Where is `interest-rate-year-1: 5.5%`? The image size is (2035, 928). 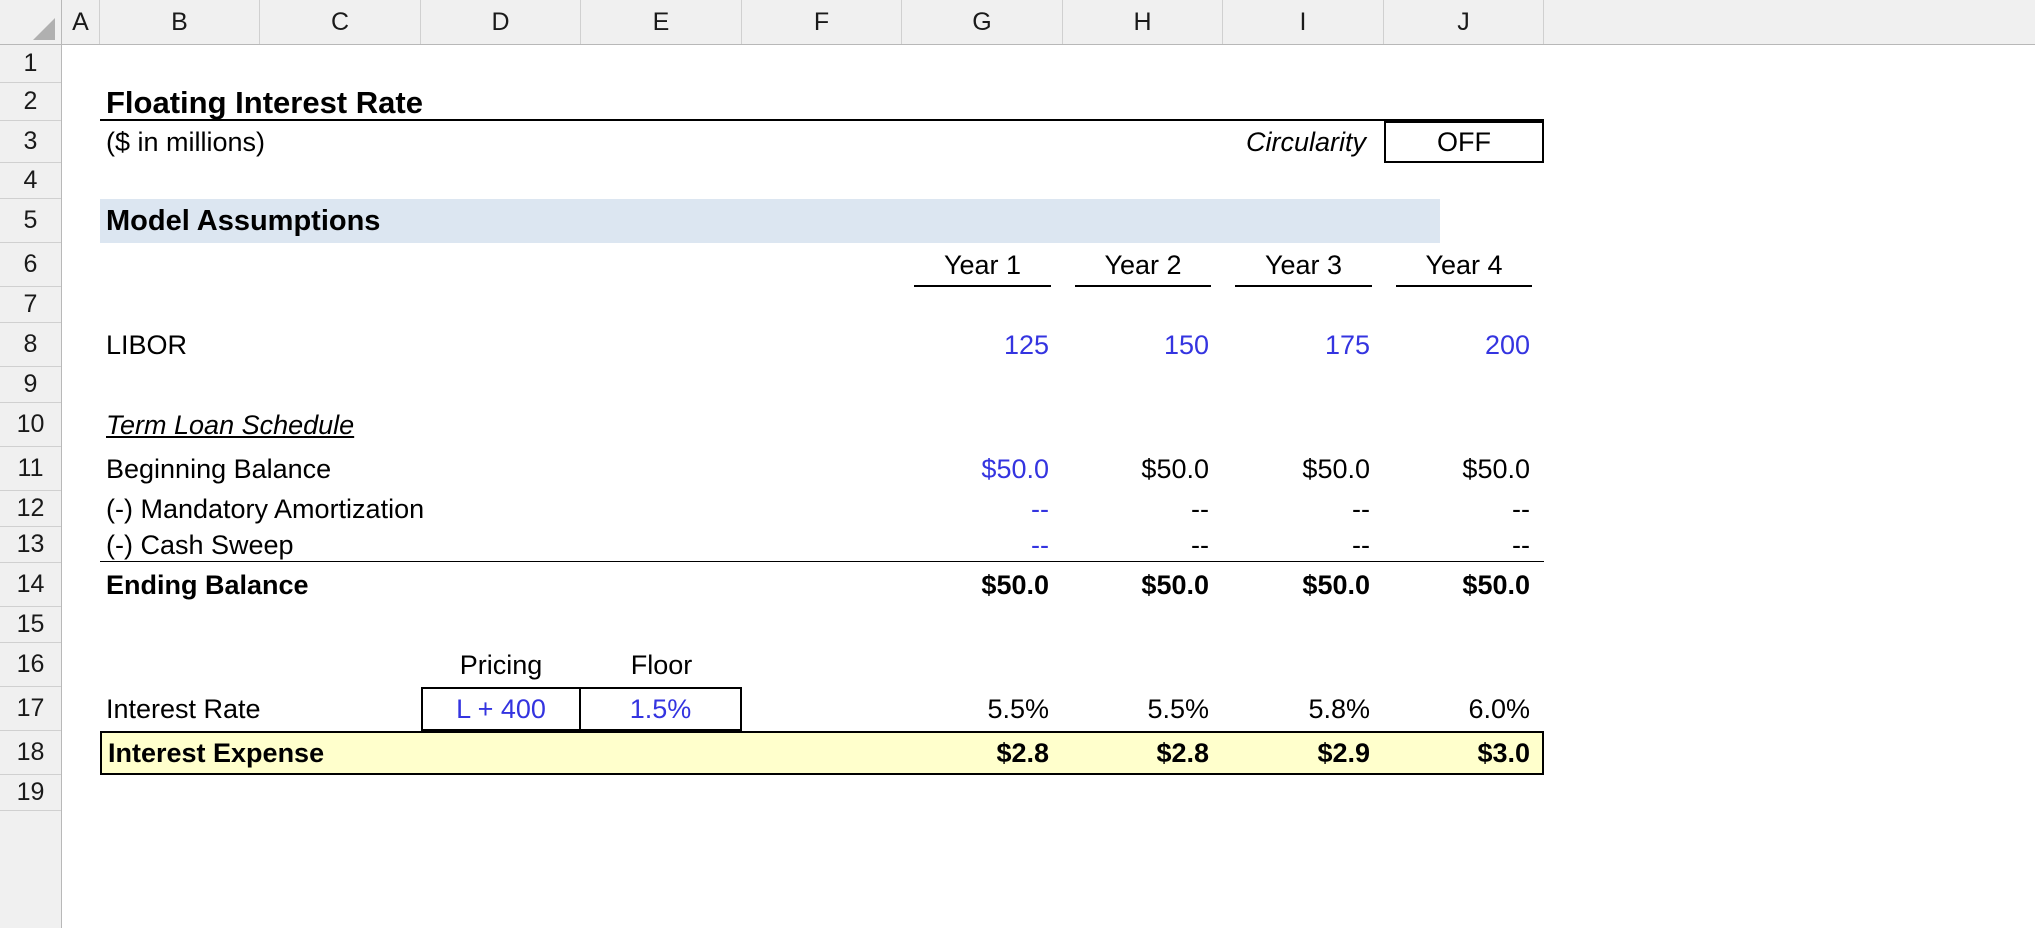
interest-rate-year-1: 5.5% is located at coordinates (982, 709).